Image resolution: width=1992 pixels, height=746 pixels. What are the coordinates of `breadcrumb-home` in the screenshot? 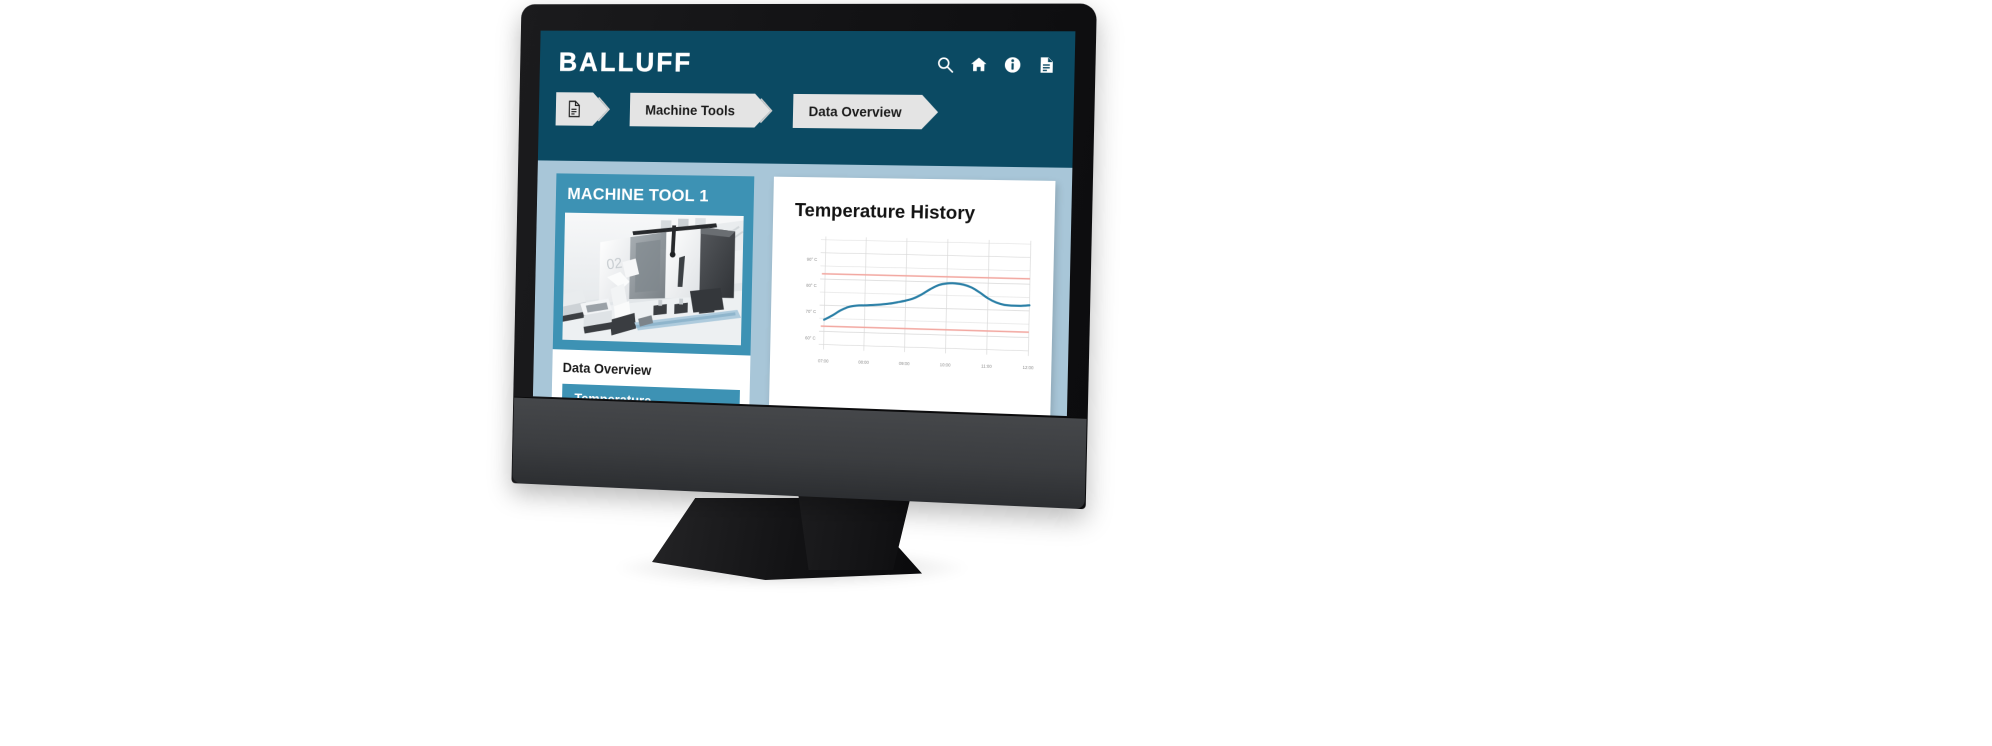 It's located at (574, 109).